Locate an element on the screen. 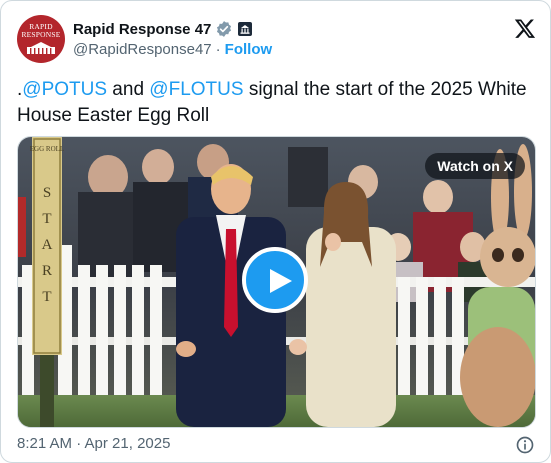 This screenshot has height=463, width=551. white-house-logo-icon is located at coordinates (41, 48).